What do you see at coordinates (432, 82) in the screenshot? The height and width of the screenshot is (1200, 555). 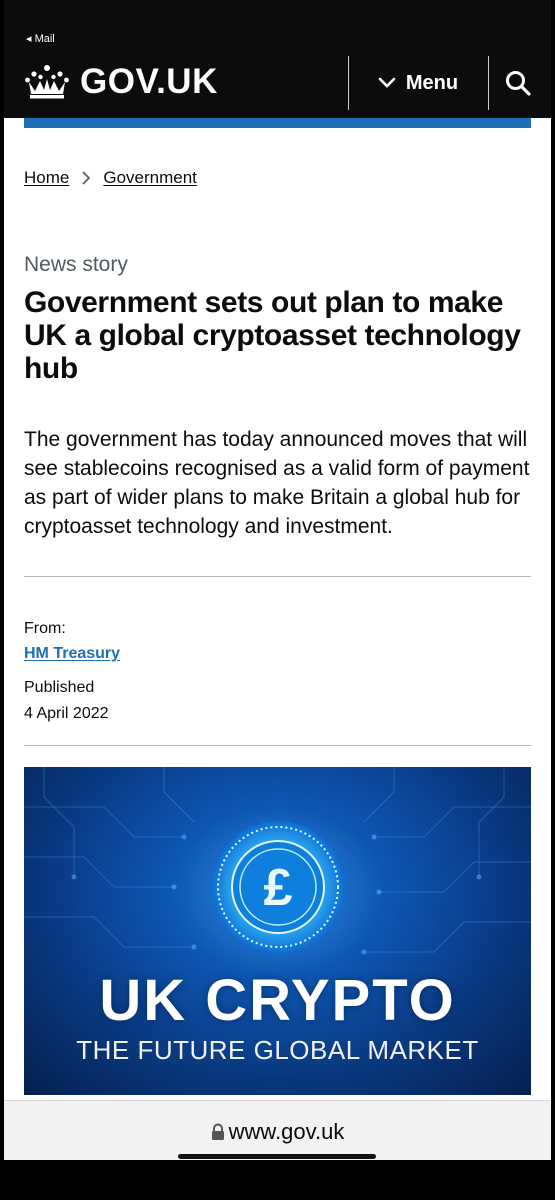 I see `menu-label: Menu` at bounding box center [432, 82].